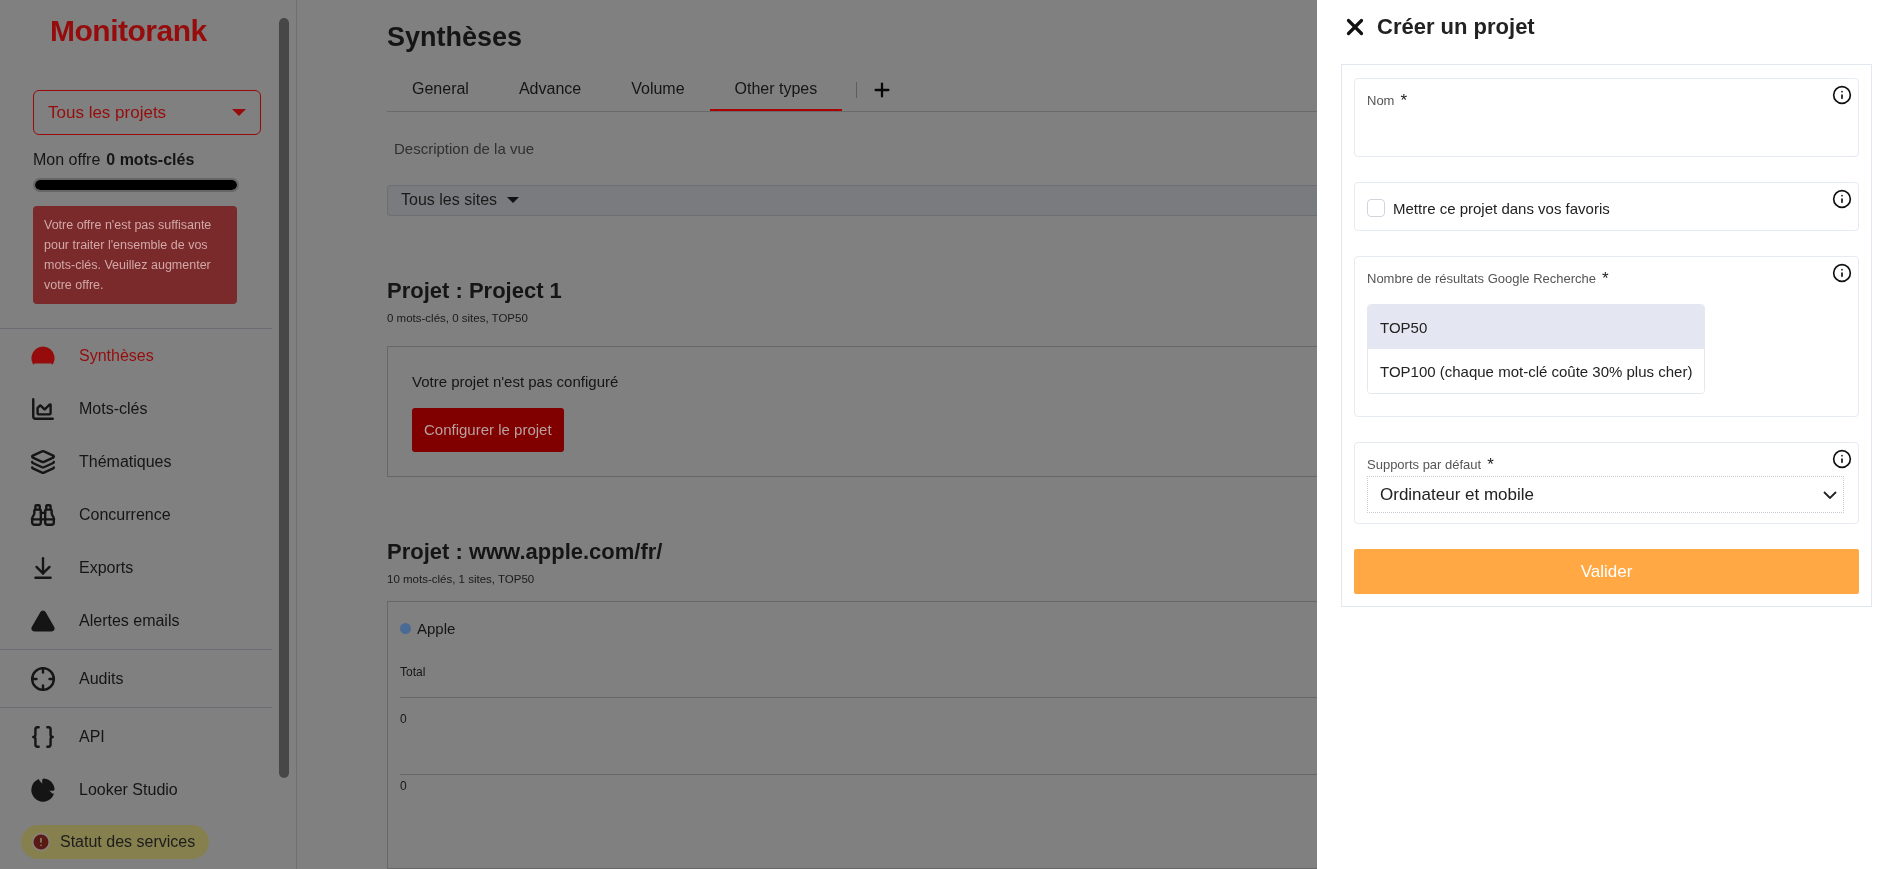 Image resolution: width=1889 pixels, height=869 pixels. Describe the element at coordinates (1424, 464) in the screenshot. I see `field-label: Supports par défaut` at that location.